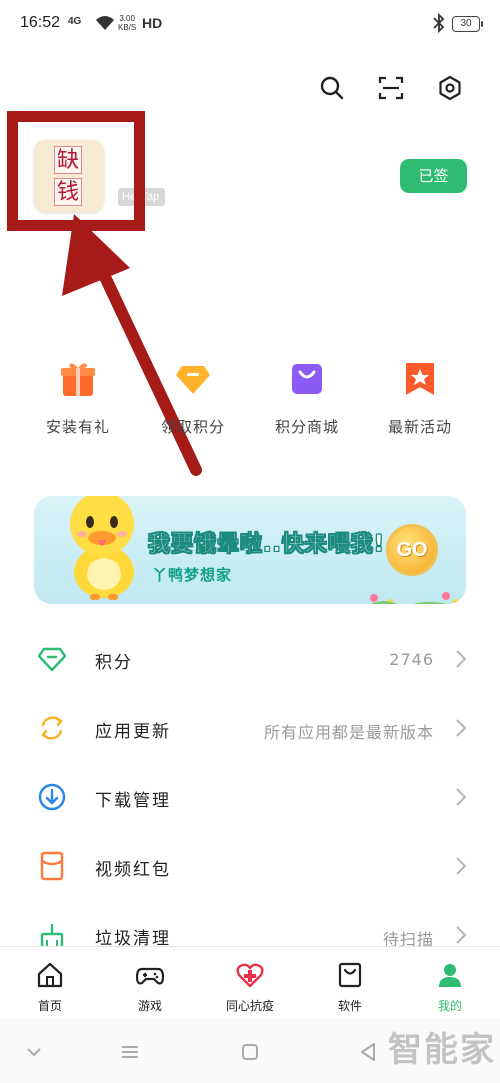 The height and width of the screenshot is (1083, 500). Describe the element at coordinates (250, 659) in the screenshot. I see `menu-row-points: 积分 2746` at that location.